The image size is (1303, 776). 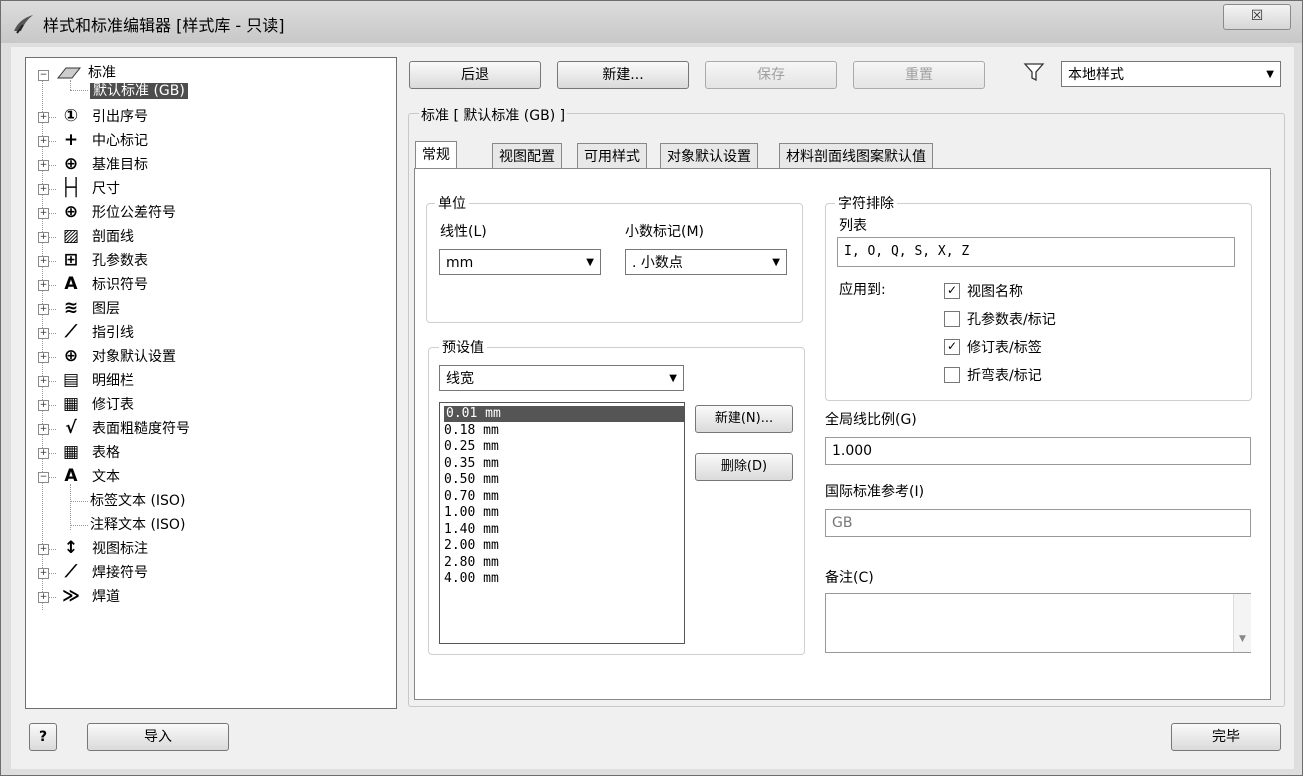 What do you see at coordinates (164, 25) in the screenshot?
I see `window-title: 样式和标准编辑器 [样式库 - 只读]` at bounding box center [164, 25].